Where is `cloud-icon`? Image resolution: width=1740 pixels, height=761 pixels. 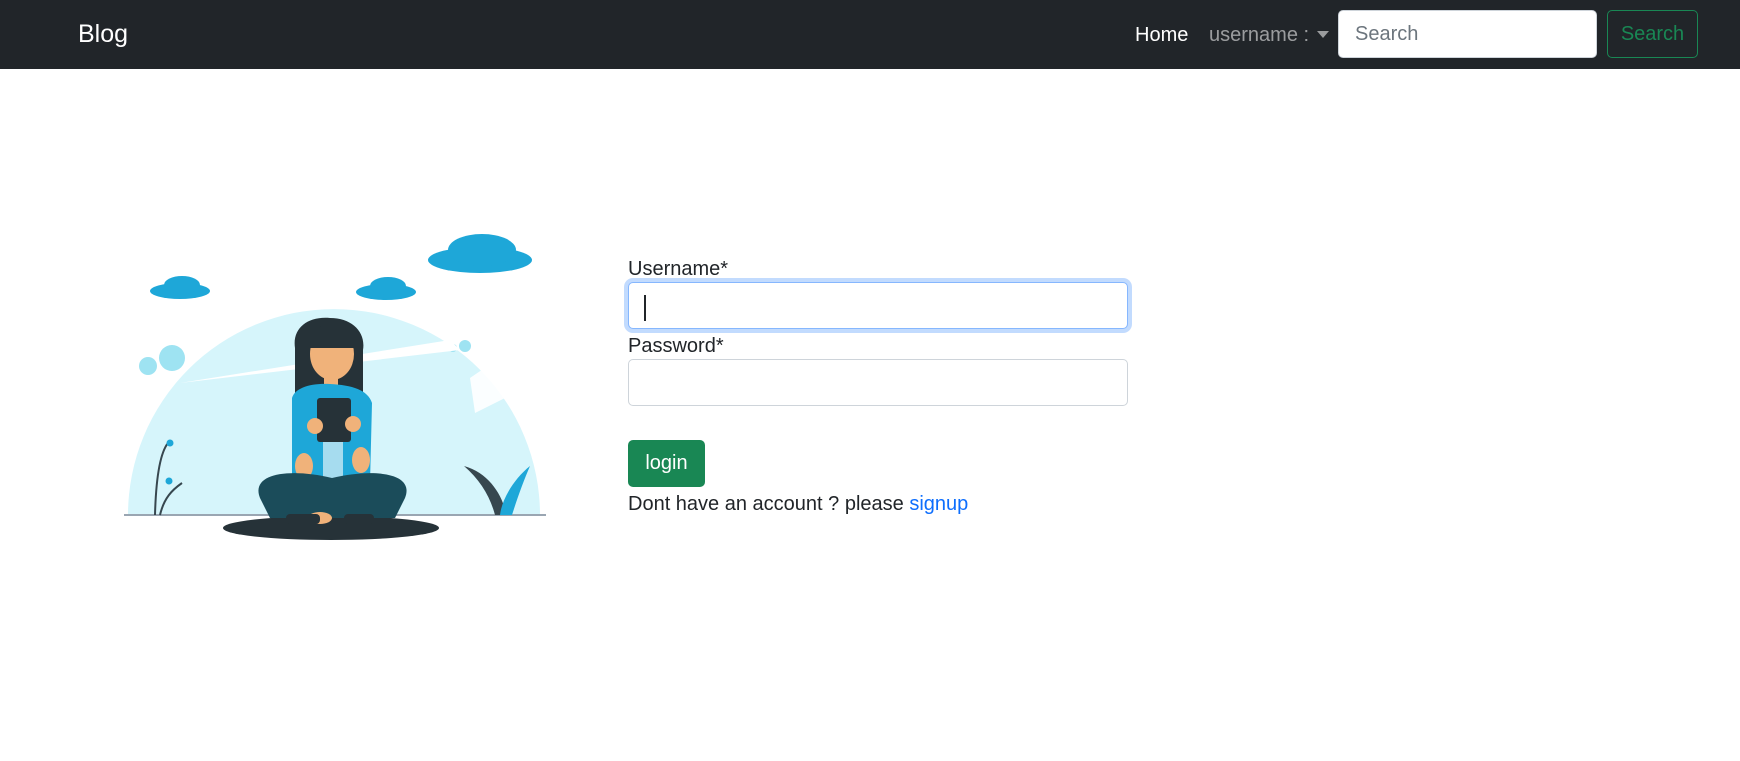
cloud-icon is located at coordinates (341, 267).